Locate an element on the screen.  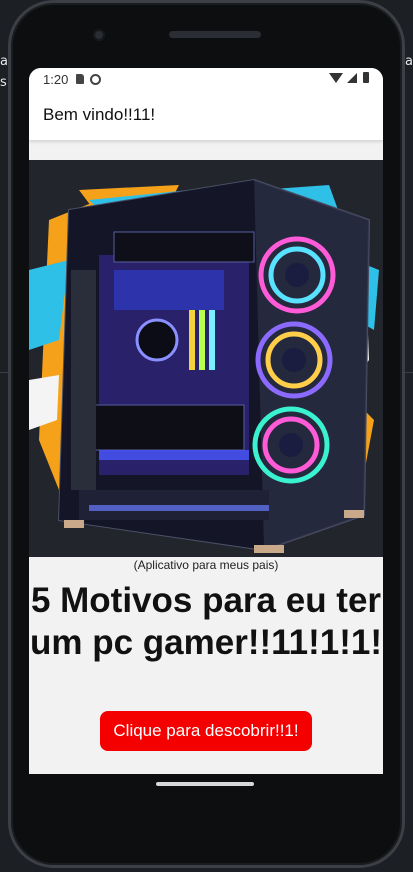
app-bar-title: Bem vindo!!11! is located at coordinates (99, 114).